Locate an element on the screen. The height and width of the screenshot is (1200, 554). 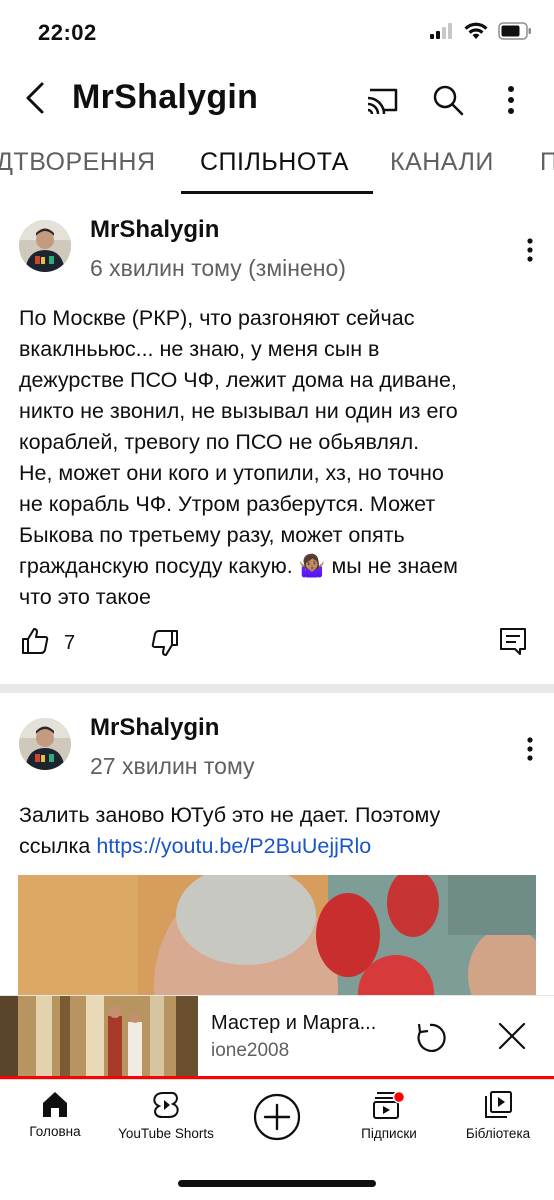
status-bar: 22:02 is located at coordinates (277, 32).